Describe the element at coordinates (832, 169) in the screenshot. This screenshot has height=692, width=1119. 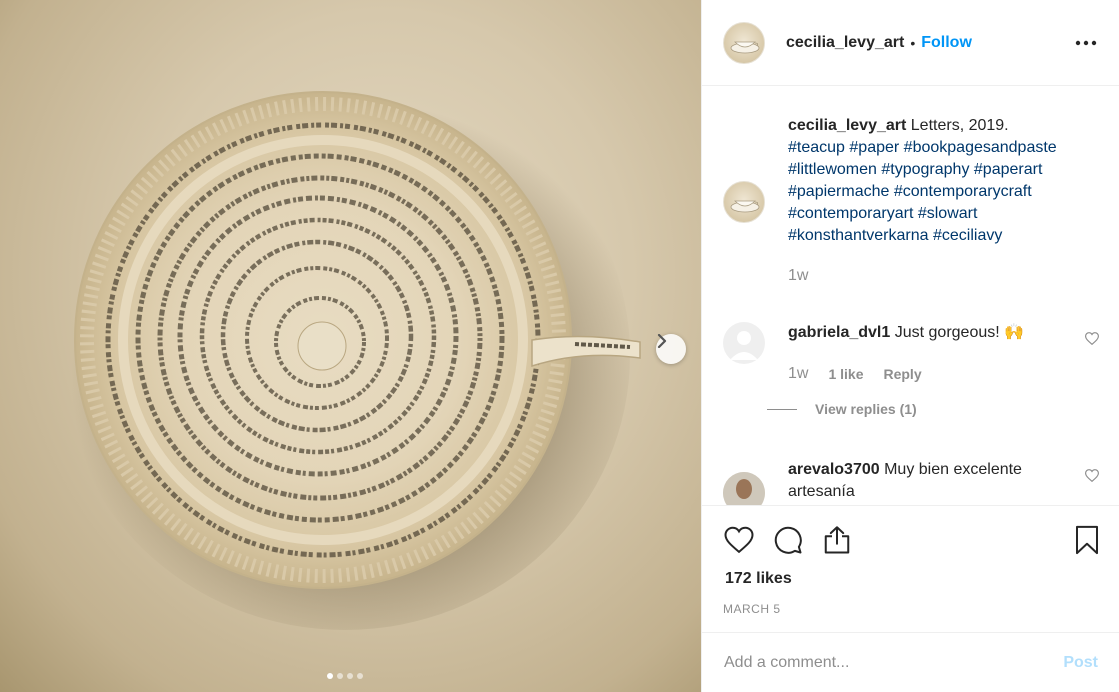
I see `hashtag-link: #littlewomen` at that location.